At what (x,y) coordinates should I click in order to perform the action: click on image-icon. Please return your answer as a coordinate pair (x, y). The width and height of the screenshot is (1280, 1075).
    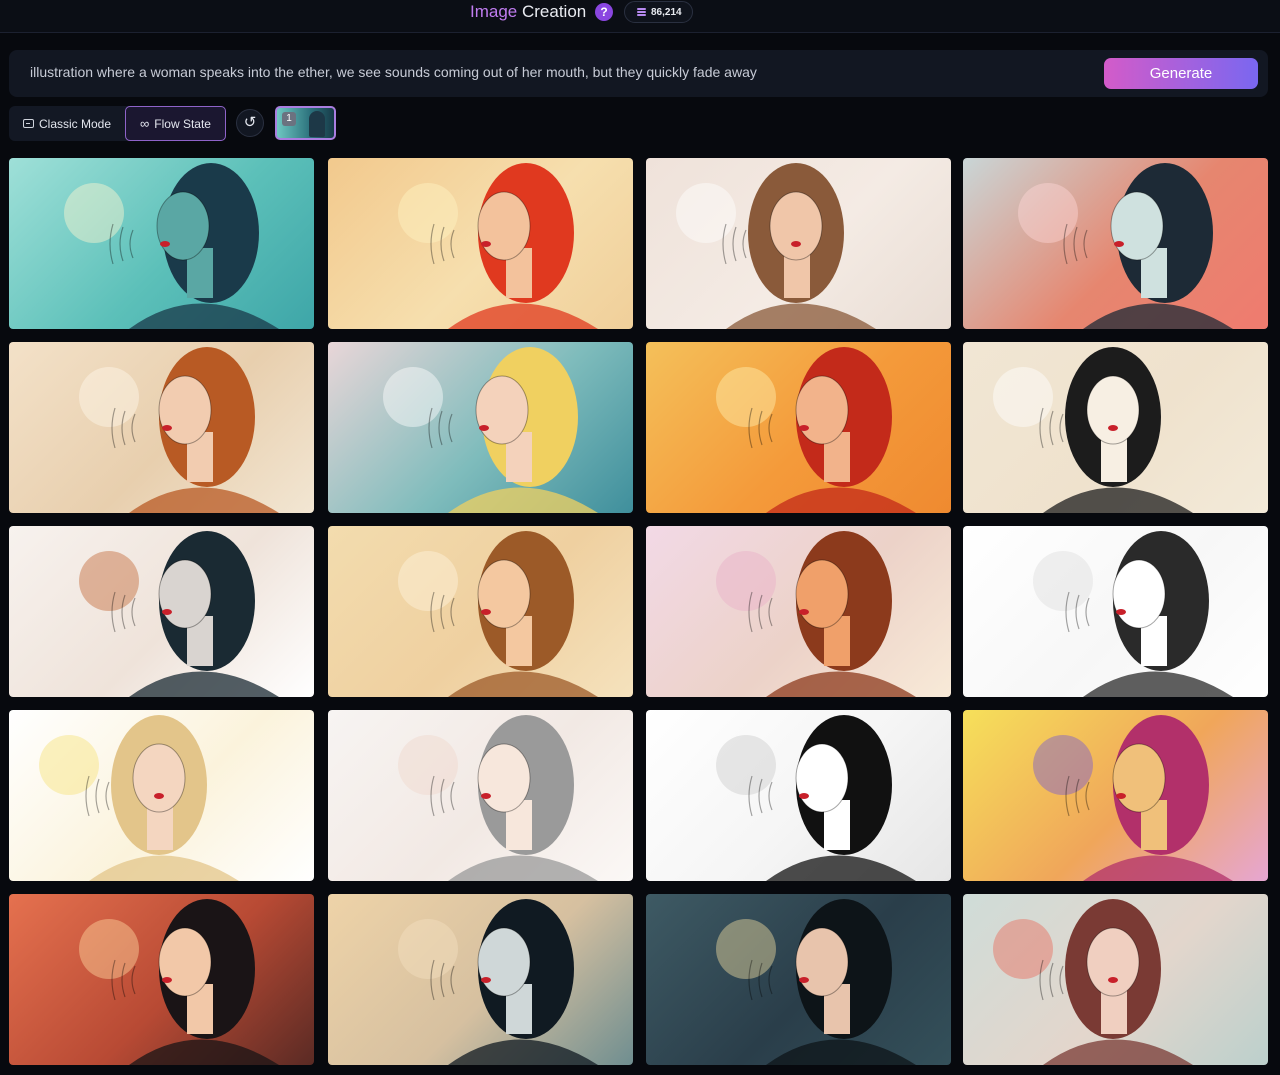
    Looking at the image, I should click on (28, 123).